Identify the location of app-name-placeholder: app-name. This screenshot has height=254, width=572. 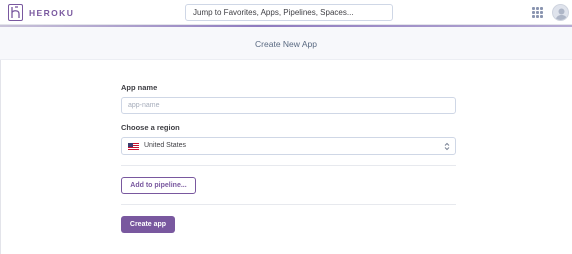
(144, 105).